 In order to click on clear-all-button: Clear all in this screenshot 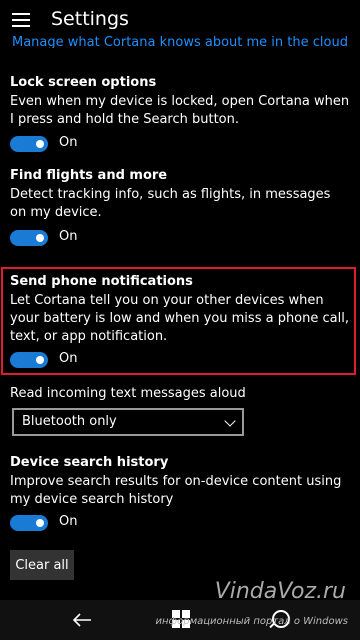, I will do `click(42, 565)`.